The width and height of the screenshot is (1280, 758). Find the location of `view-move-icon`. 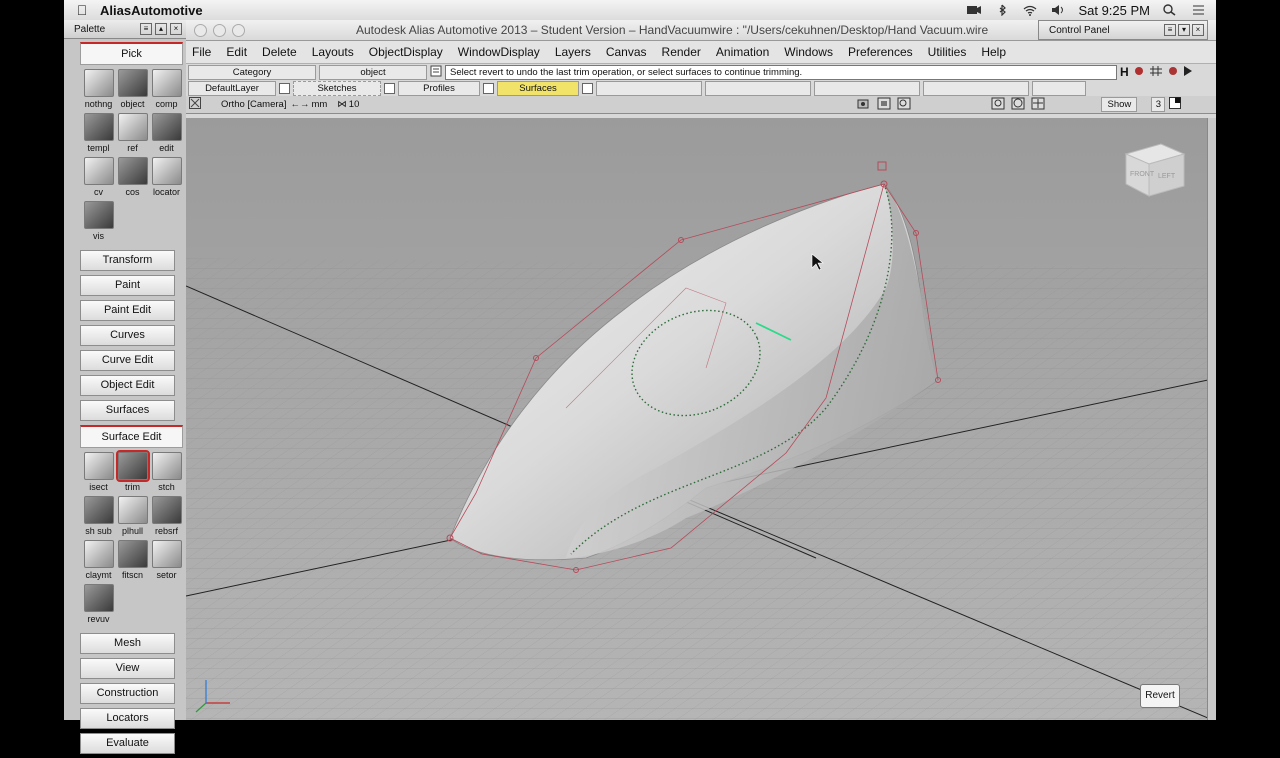

view-move-icon is located at coordinates (1038, 105).